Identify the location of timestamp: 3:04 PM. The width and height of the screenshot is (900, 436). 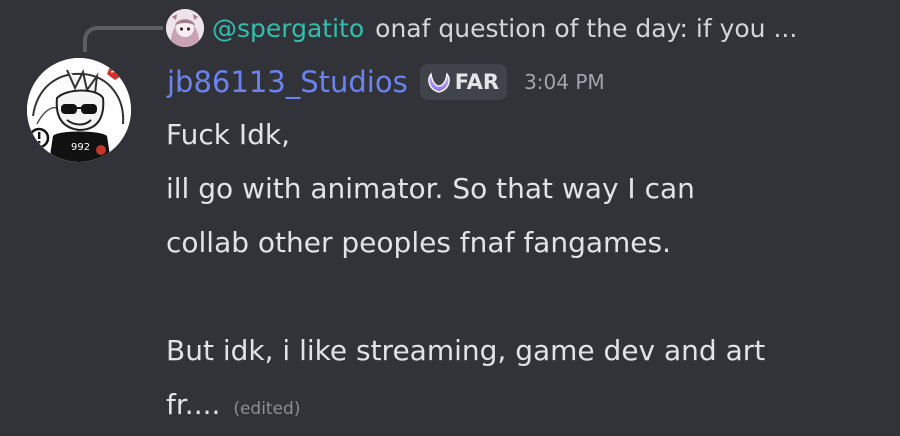
(564, 82).